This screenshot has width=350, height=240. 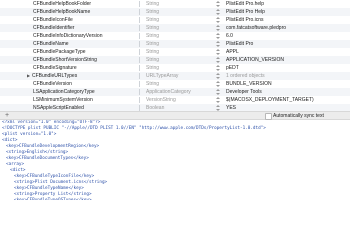 What do you see at coordinates (70, 107) in the screenshot?
I see `plist-key-cell: NSAppleScriptEnabled` at bounding box center [70, 107].